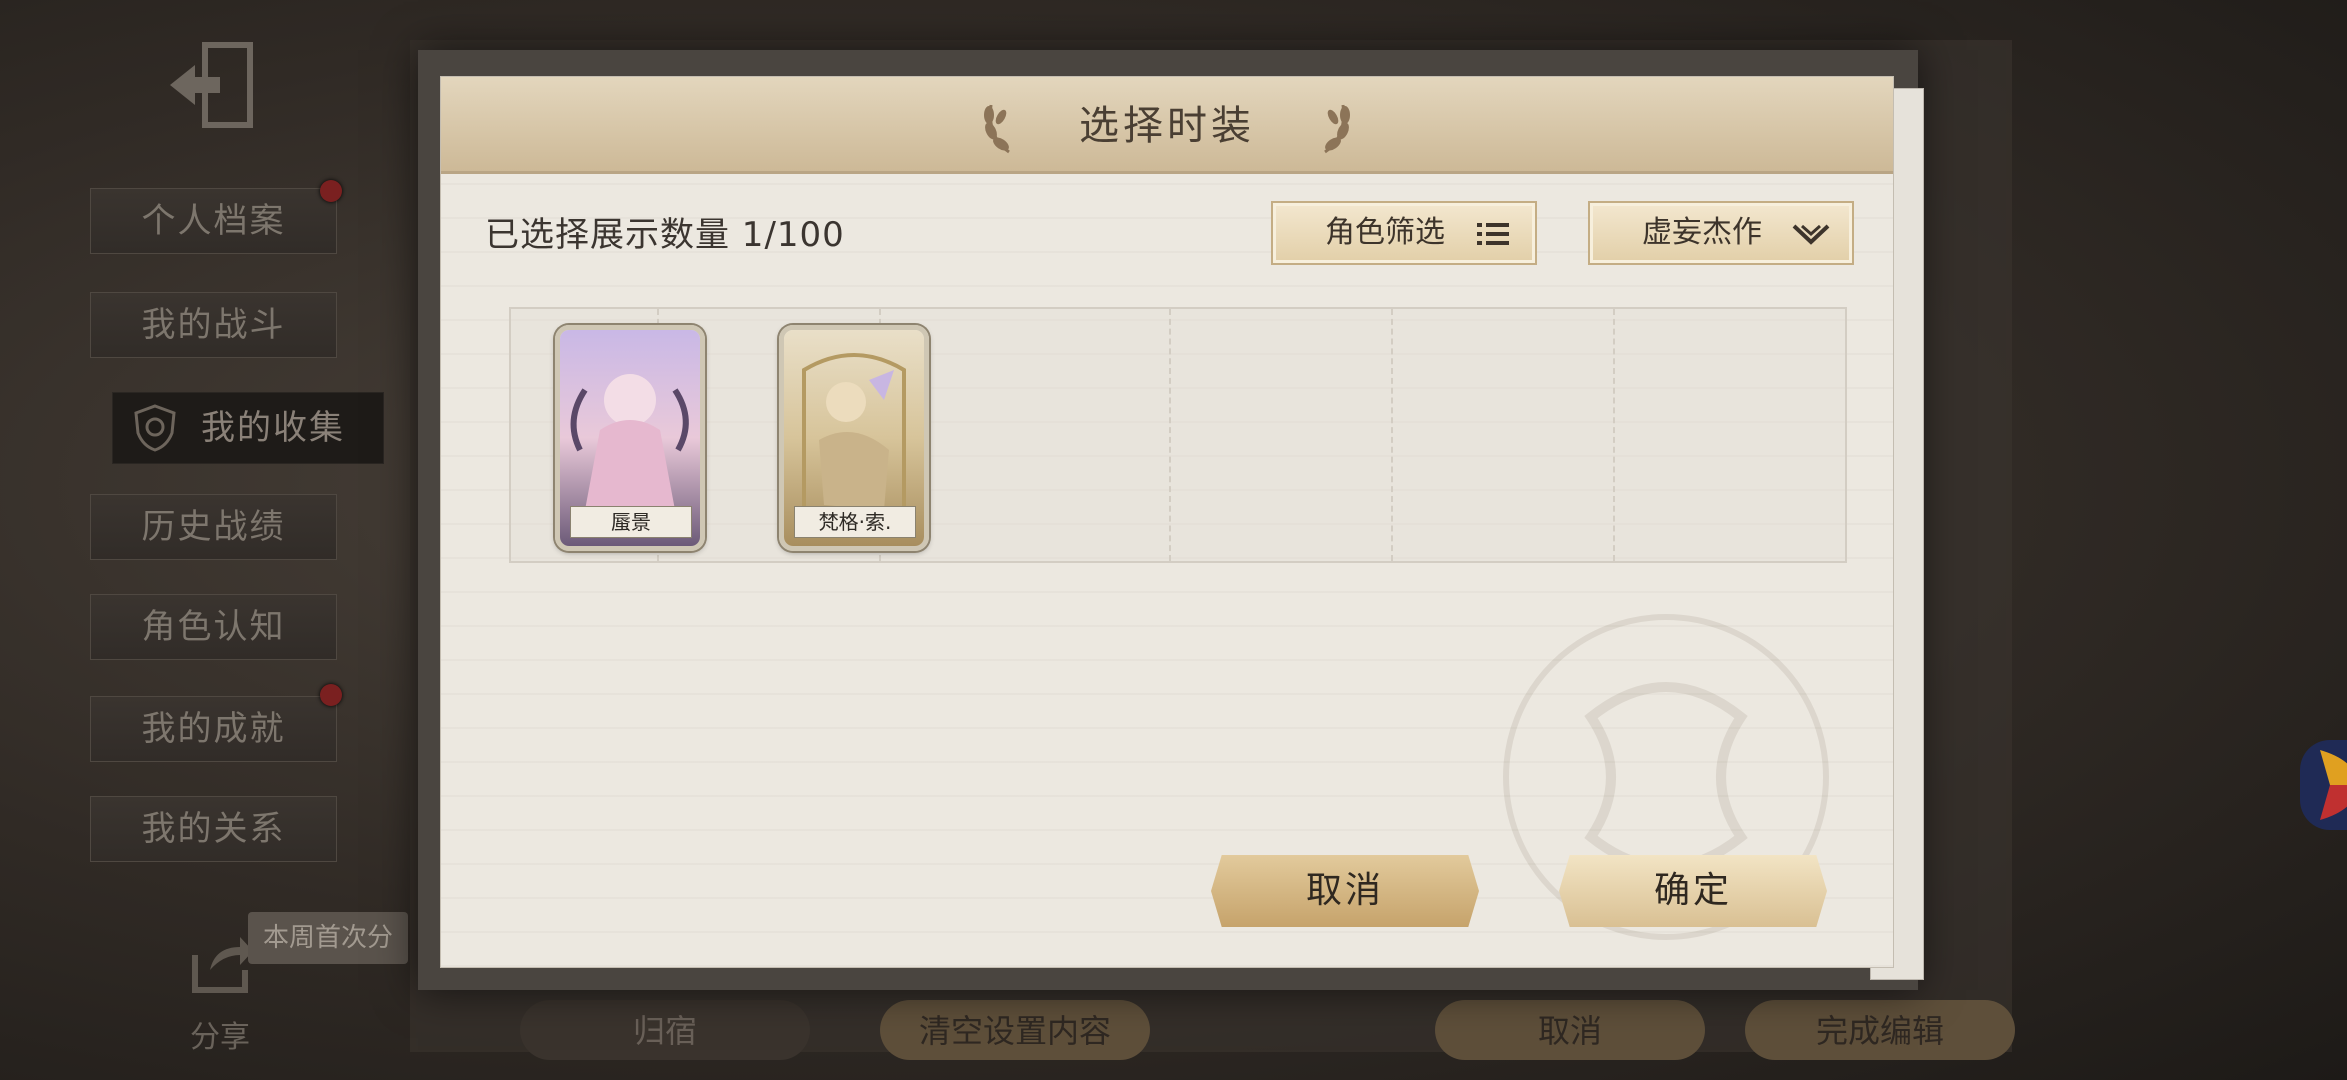 Image resolution: width=2347 pixels, height=1080 pixels. I want to click on sidebar-item-profile: 个人档案, so click(213, 221).